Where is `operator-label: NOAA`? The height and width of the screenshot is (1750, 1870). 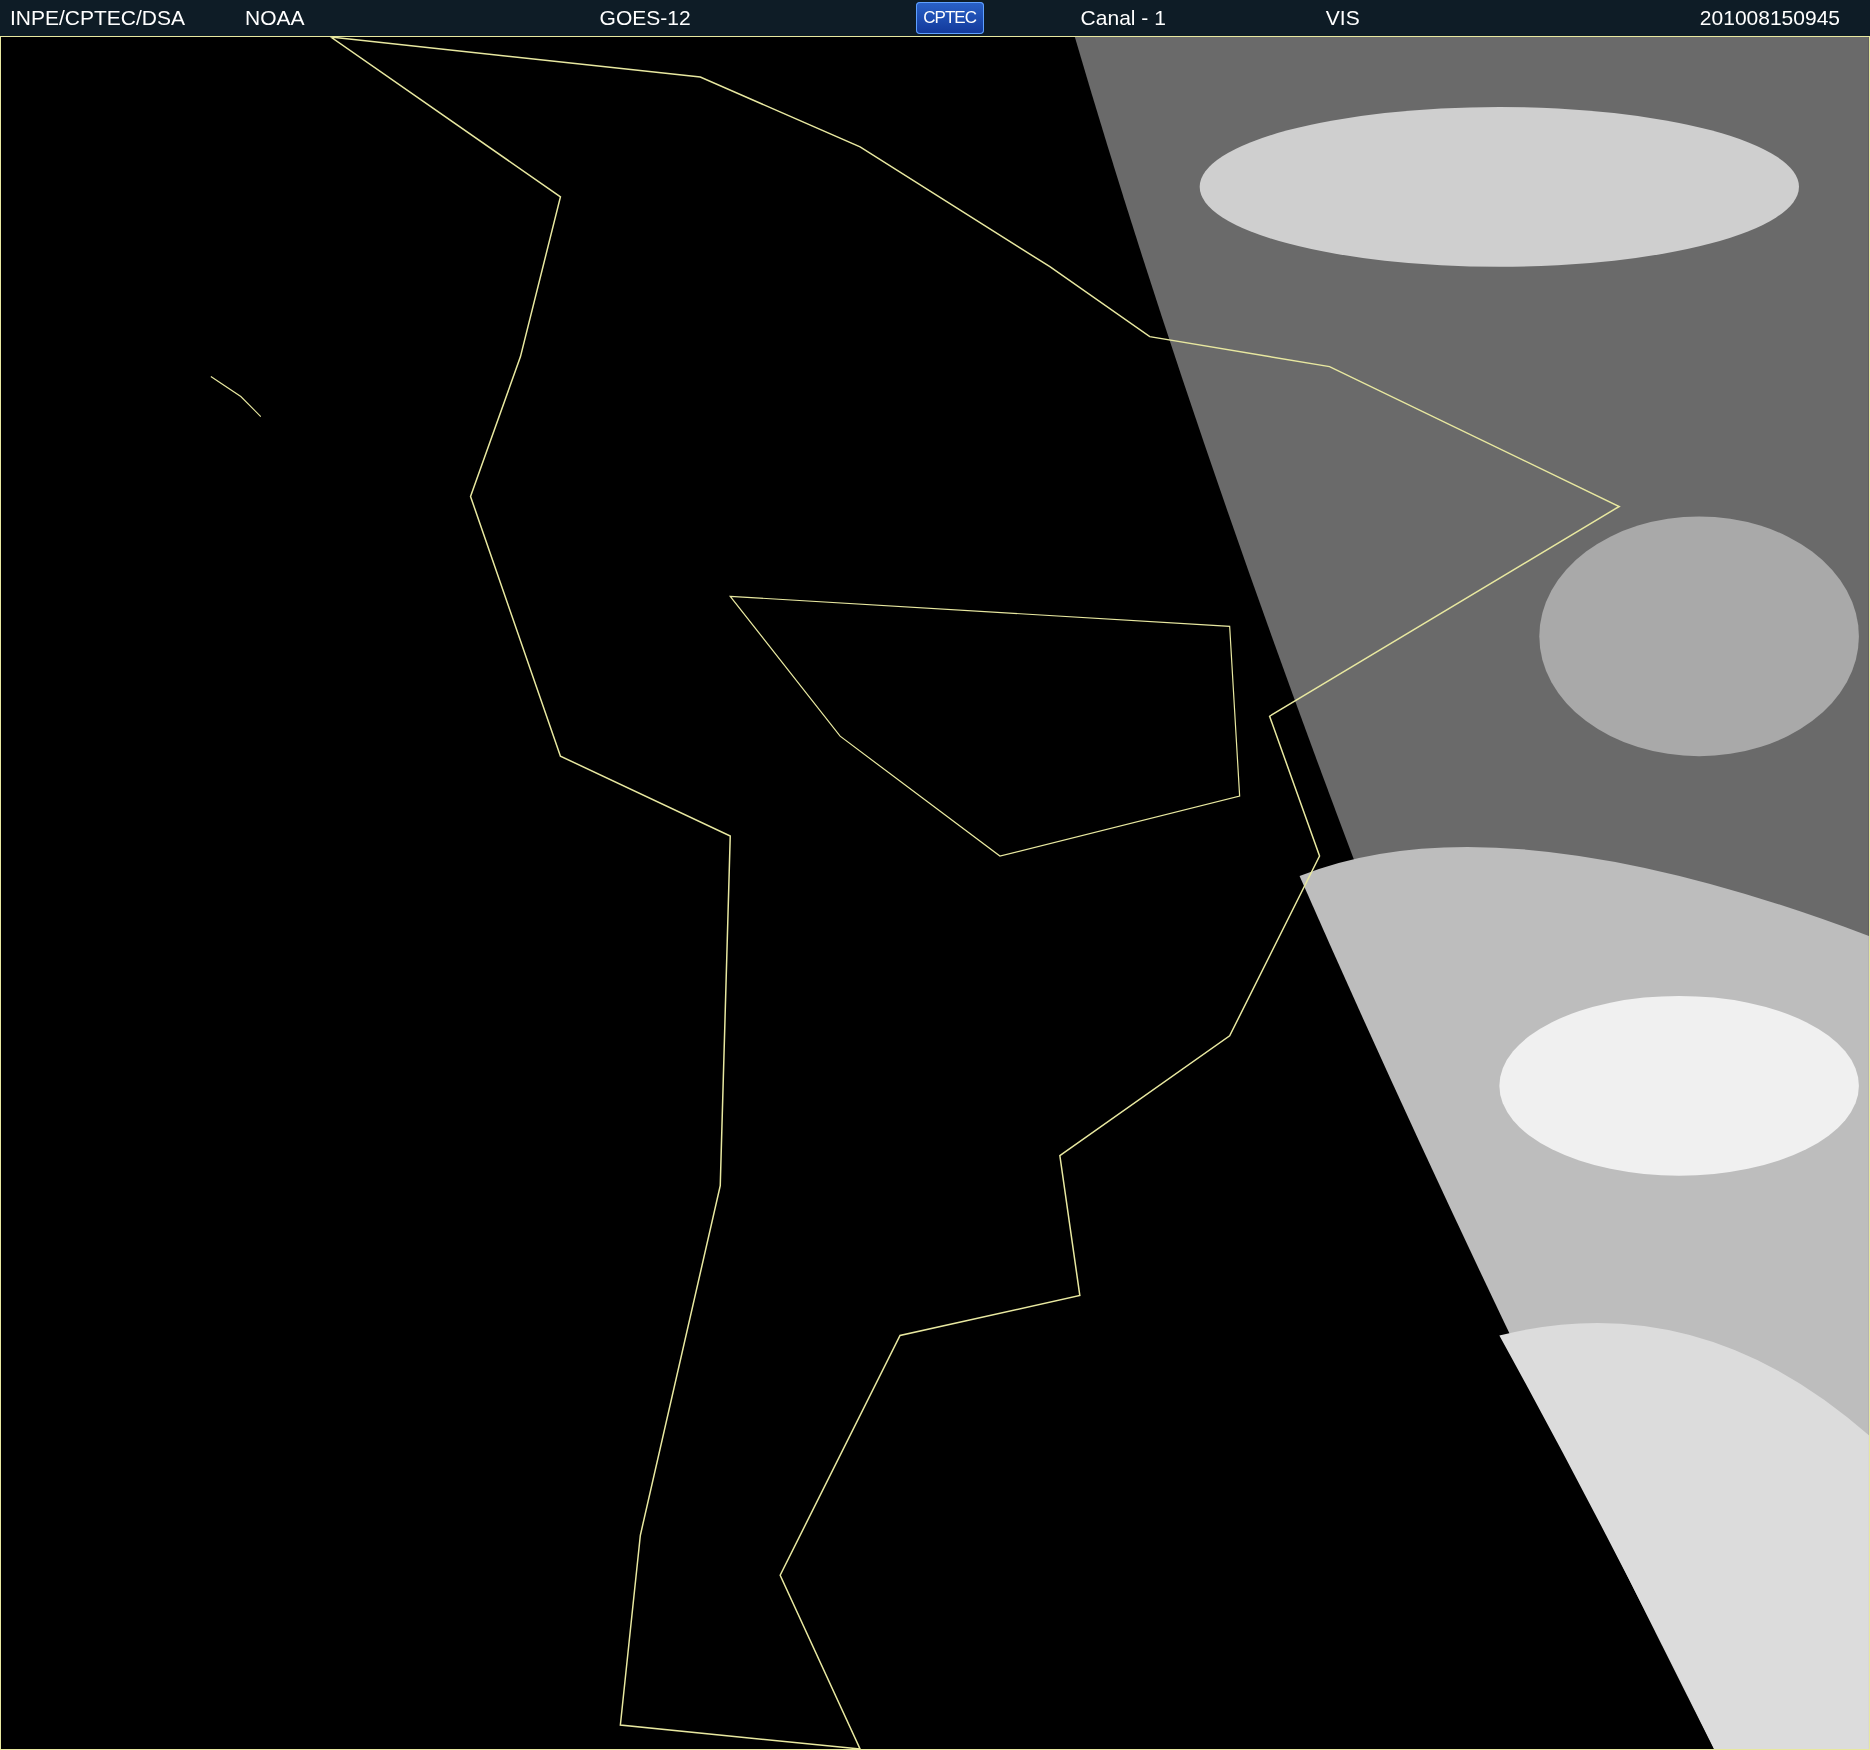 operator-label: NOAA is located at coordinates (275, 18).